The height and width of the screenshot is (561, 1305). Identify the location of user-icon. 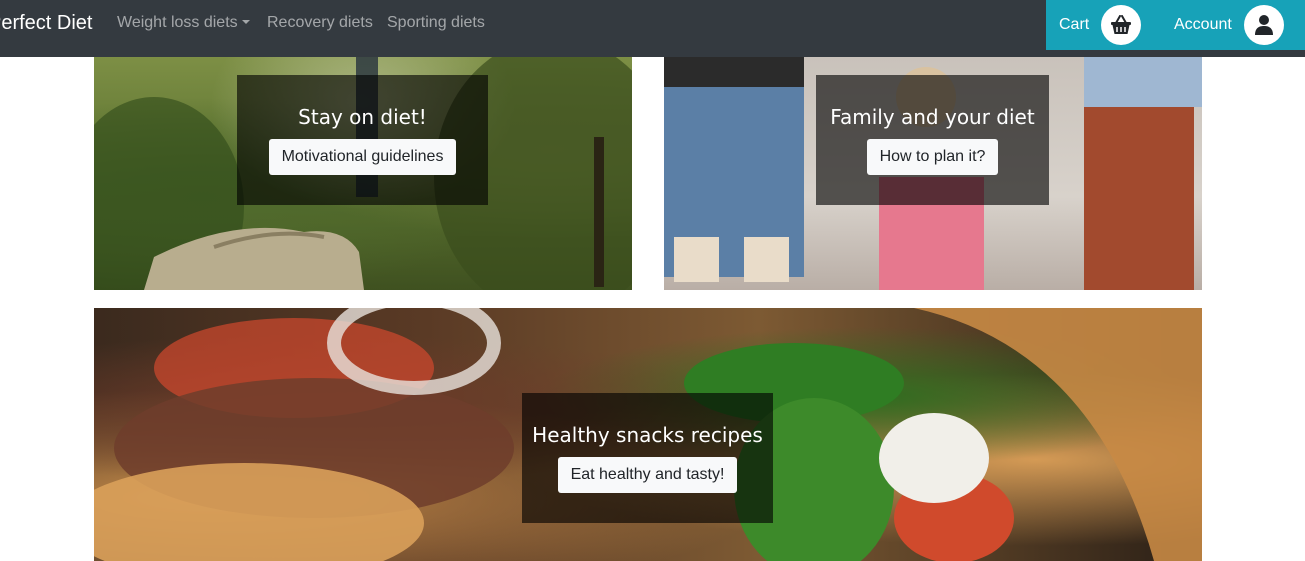
(1263, 25).